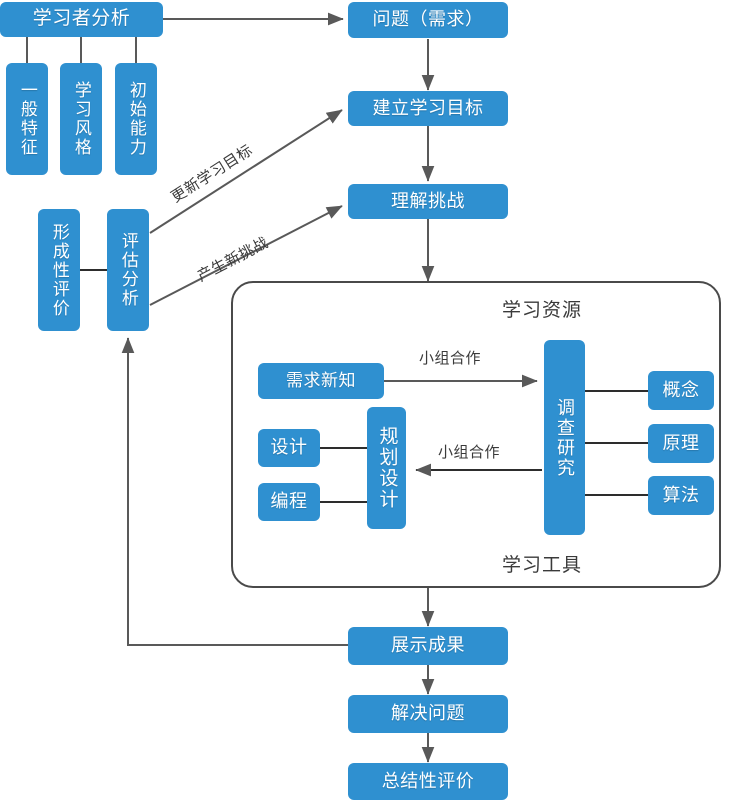 Image resolution: width=735 pixels, height=800 pixels. What do you see at coordinates (681, 495) in the screenshot?
I see `node-algorithm: 算法` at bounding box center [681, 495].